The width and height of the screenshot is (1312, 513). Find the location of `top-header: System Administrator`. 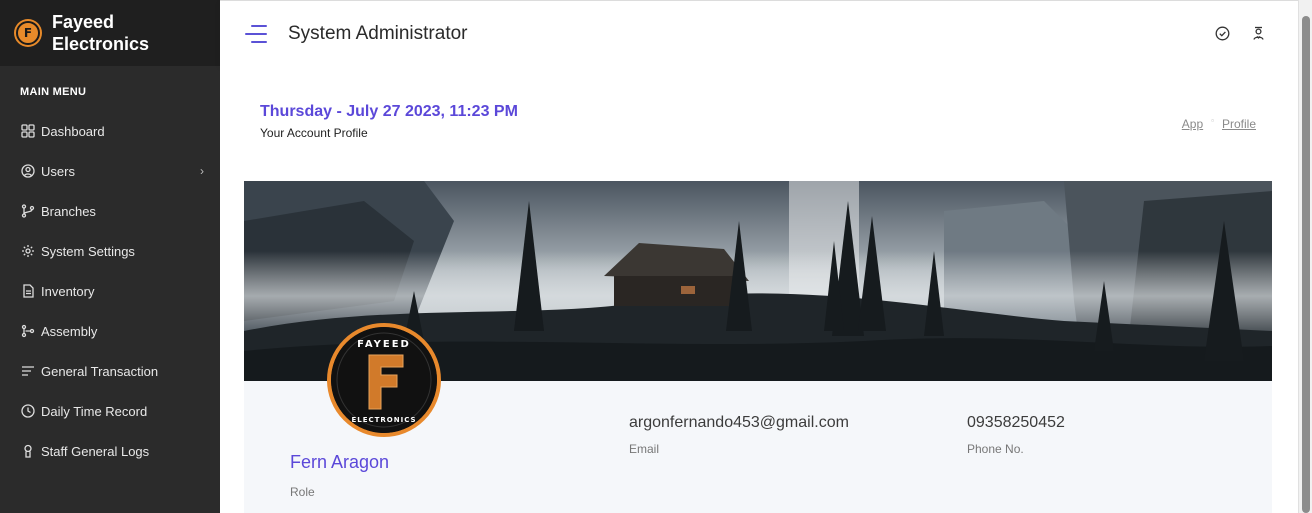

top-header: System Administrator is located at coordinates (759, 33).